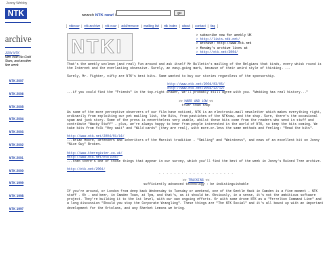 This screenshot has width=336, height=280. What do you see at coordinates (18, 39) in the screenshot?
I see `archive-heading: archive` at bounding box center [18, 39].